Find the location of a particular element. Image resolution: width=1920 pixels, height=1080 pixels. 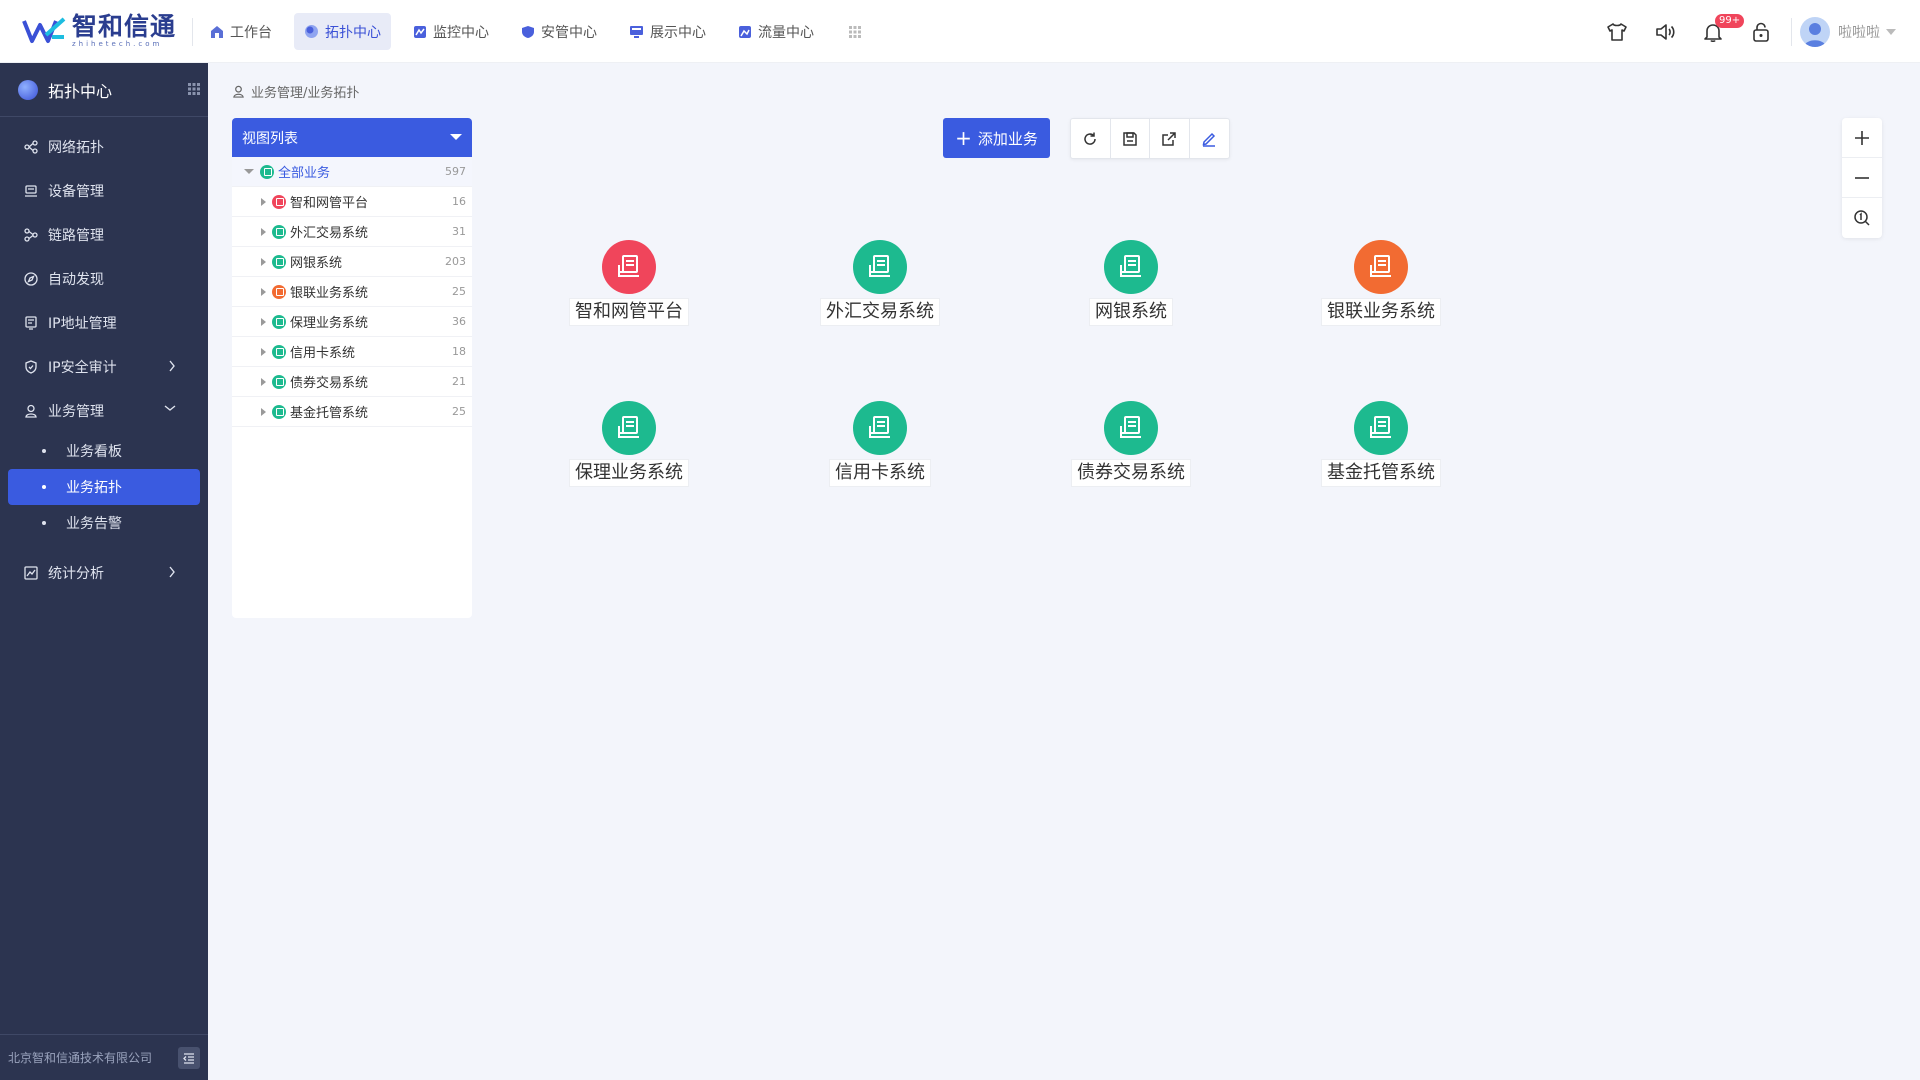

sidebar-subitem-business-board: 业务看板 is located at coordinates (104, 451).